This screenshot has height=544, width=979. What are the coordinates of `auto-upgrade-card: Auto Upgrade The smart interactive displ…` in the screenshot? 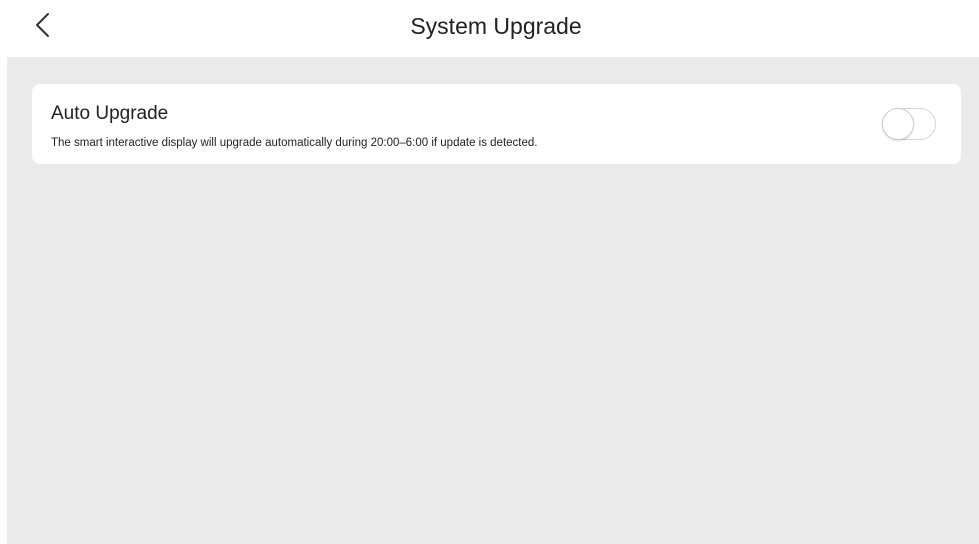 It's located at (496, 124).